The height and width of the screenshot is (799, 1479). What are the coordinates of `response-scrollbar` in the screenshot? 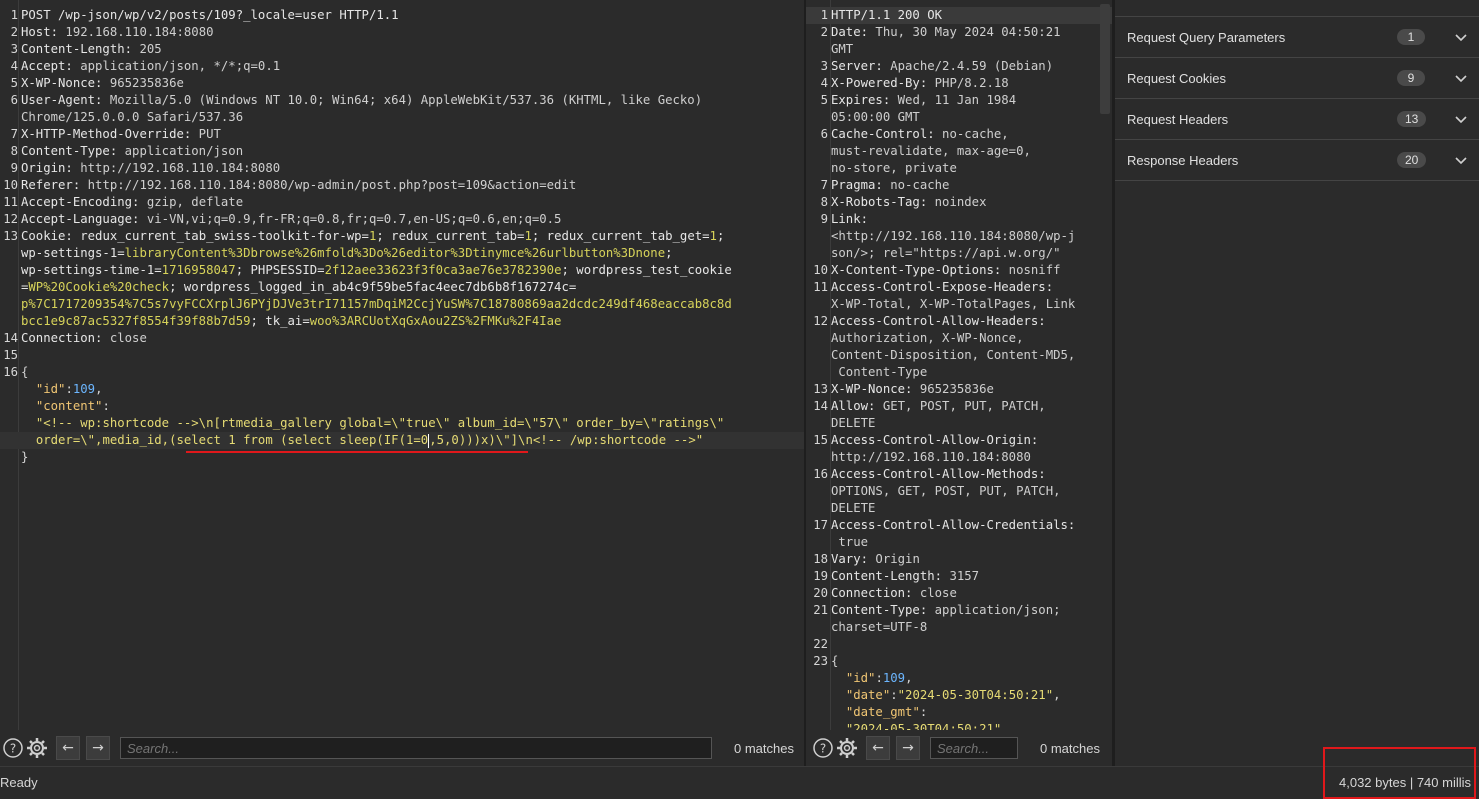 It's located at (1105, 59).